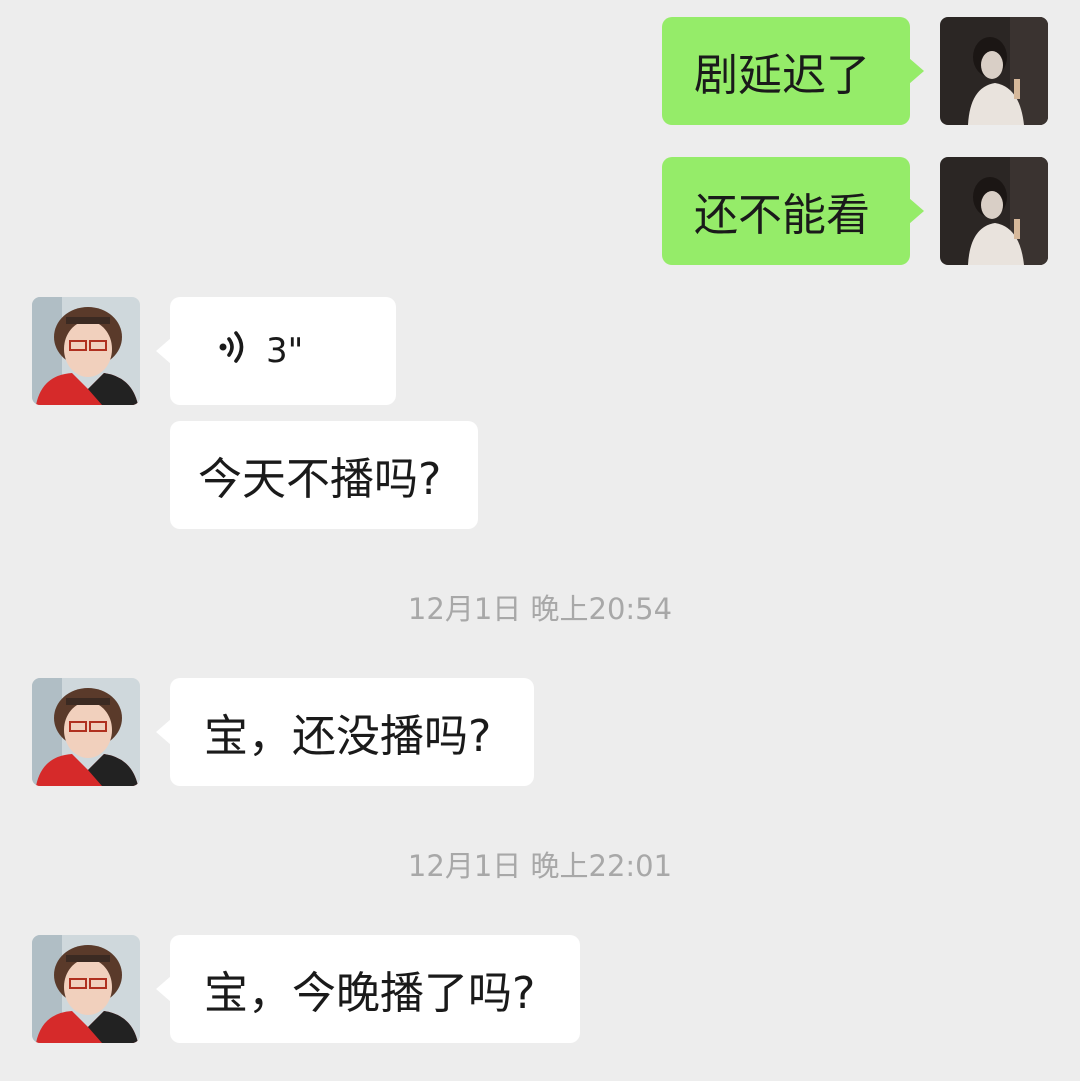 This screenshot has width=1080, height=1081. I want to click on voice-message-bubble: 3", so click(283, 351).